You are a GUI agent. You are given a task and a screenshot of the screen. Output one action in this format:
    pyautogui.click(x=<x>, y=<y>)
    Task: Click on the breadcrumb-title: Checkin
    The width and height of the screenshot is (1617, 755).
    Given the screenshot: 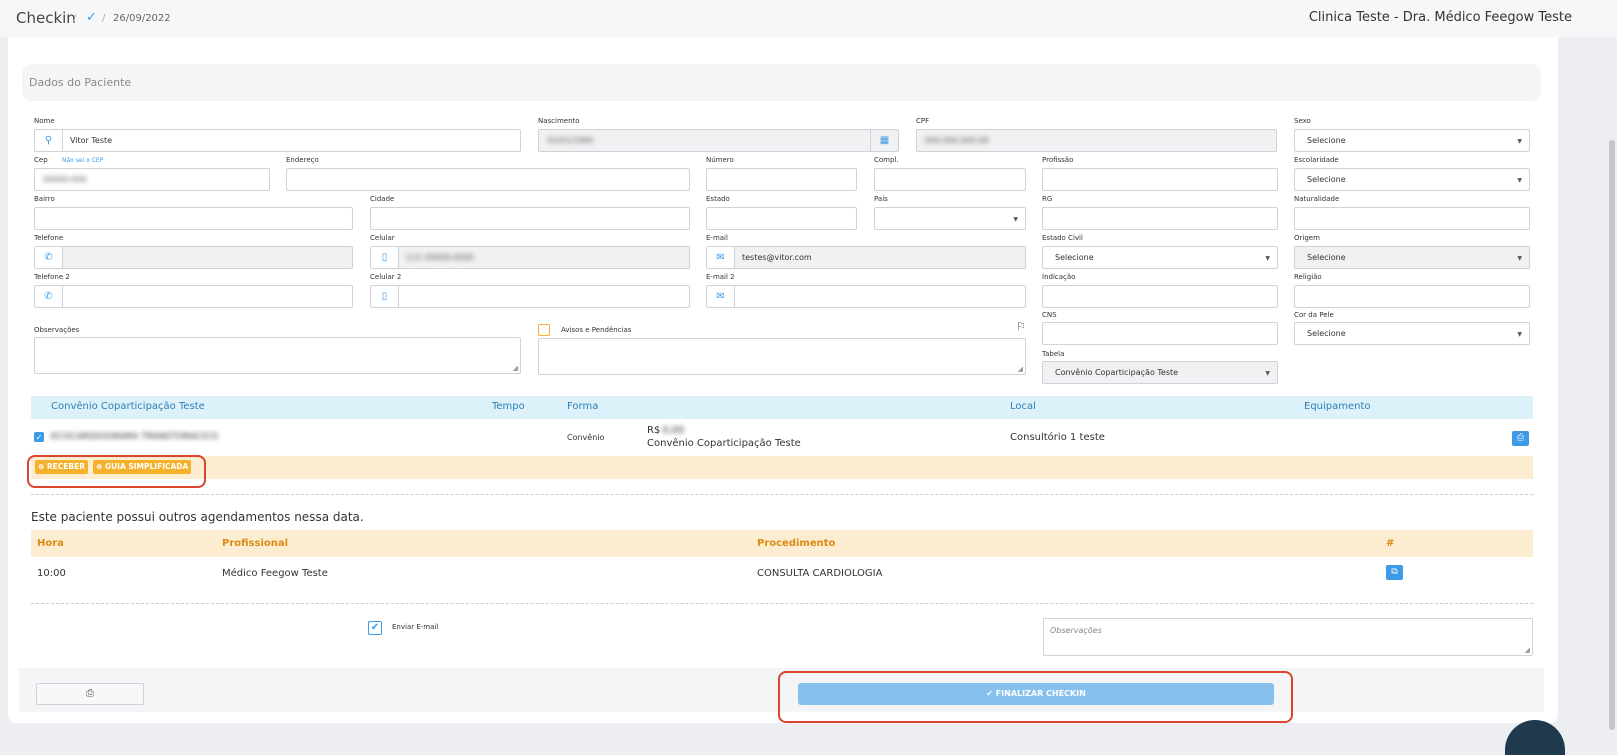 What is the action you would take?
    pyautogui.click(x=46, y=18)
    